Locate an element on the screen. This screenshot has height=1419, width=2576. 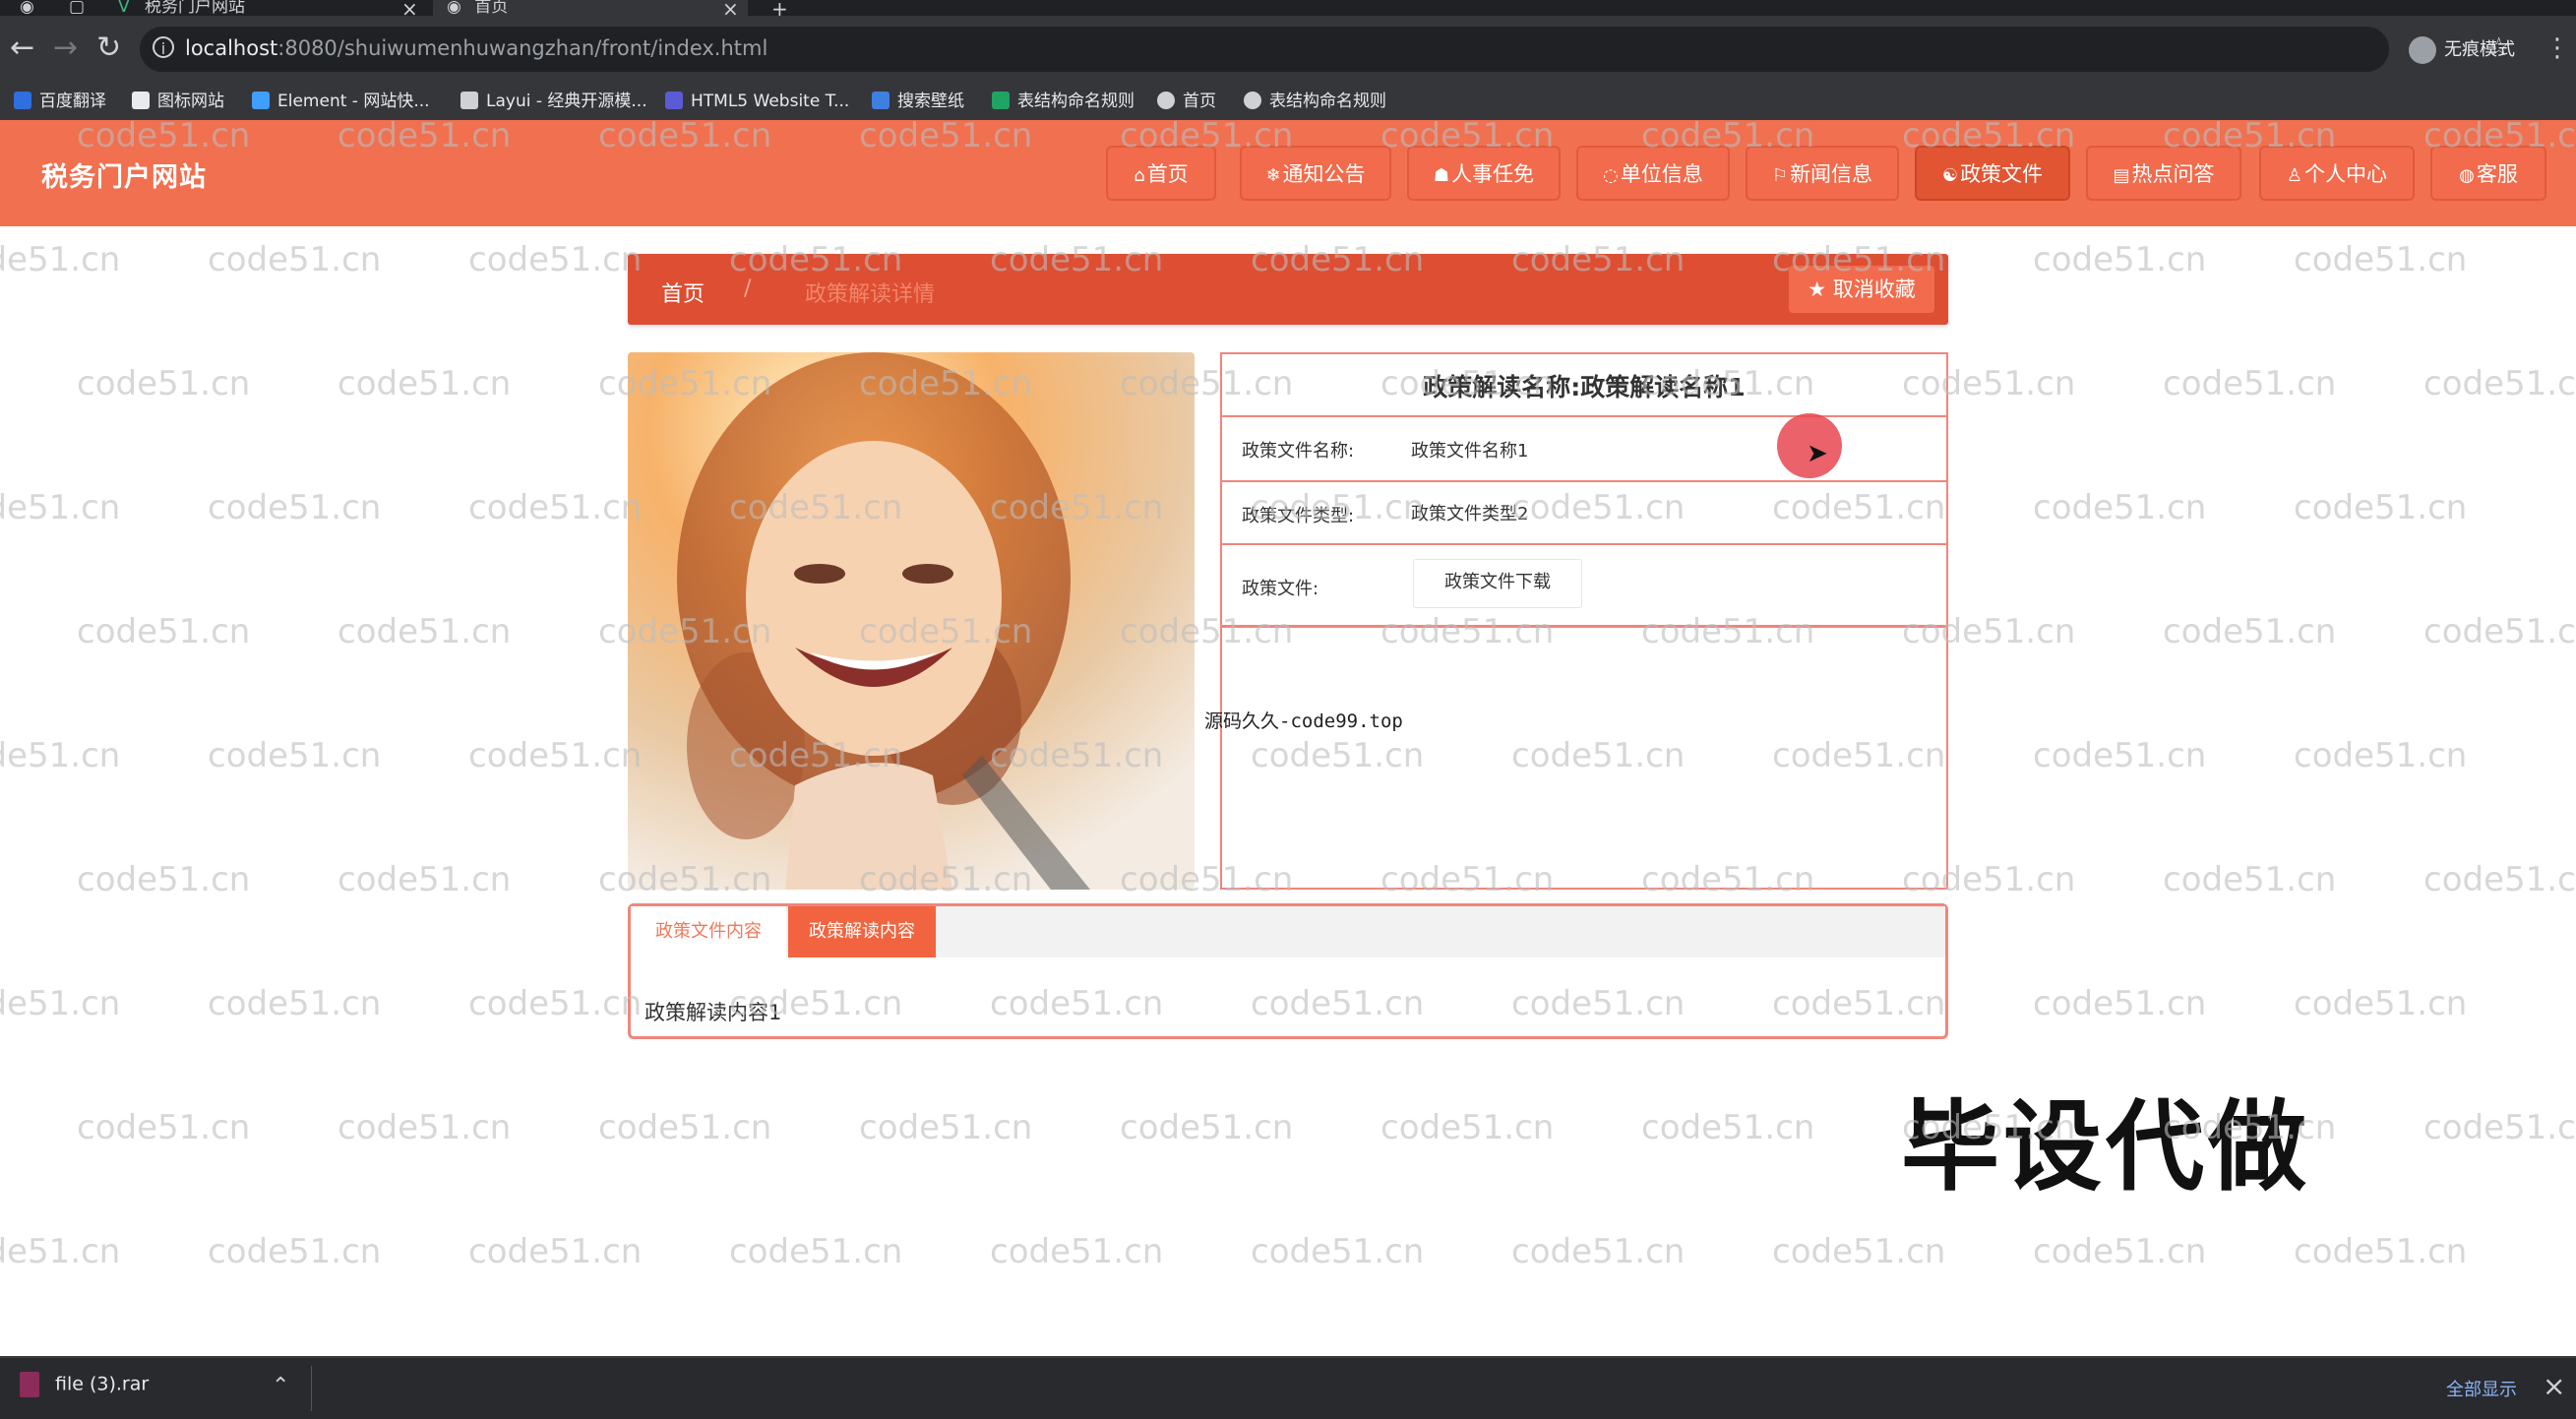
incognito-indicator: 无痕模式 is located at coordinates (2462, 49).